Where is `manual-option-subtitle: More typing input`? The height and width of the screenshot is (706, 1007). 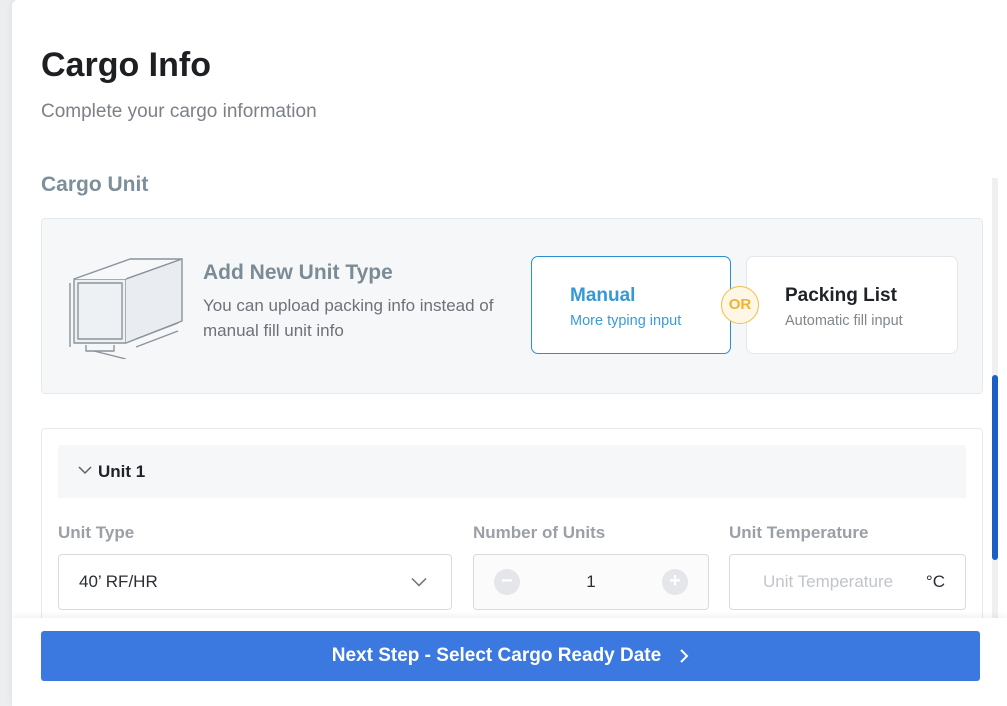 manual-option-subtitle: More typing input is located at coordinates (626, 321).